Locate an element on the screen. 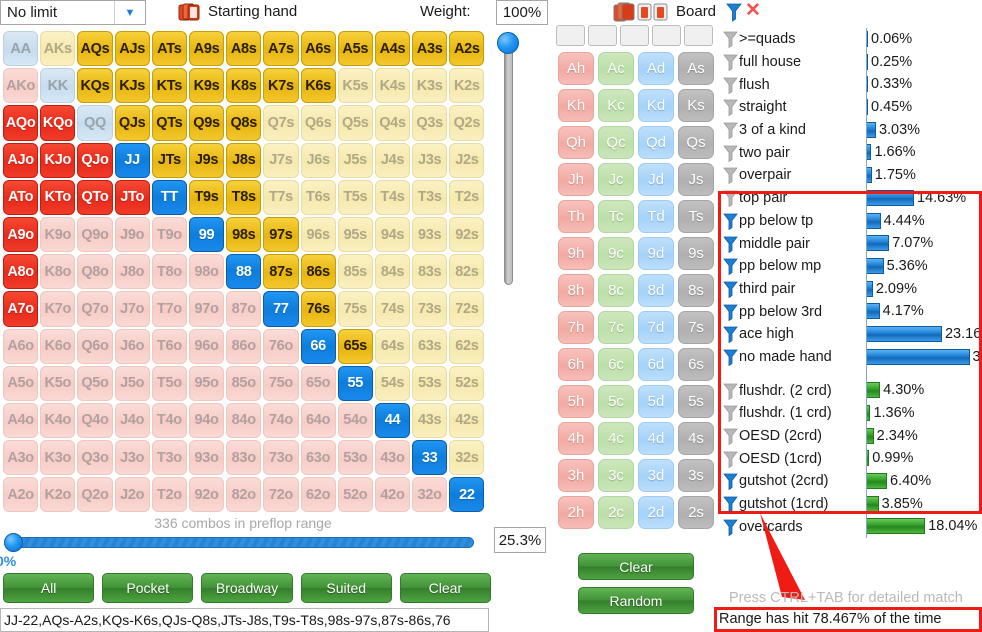 The width and height of the screenshot is (982, 632). range-cell-86o: 86o is located at coordinates (244, 346).